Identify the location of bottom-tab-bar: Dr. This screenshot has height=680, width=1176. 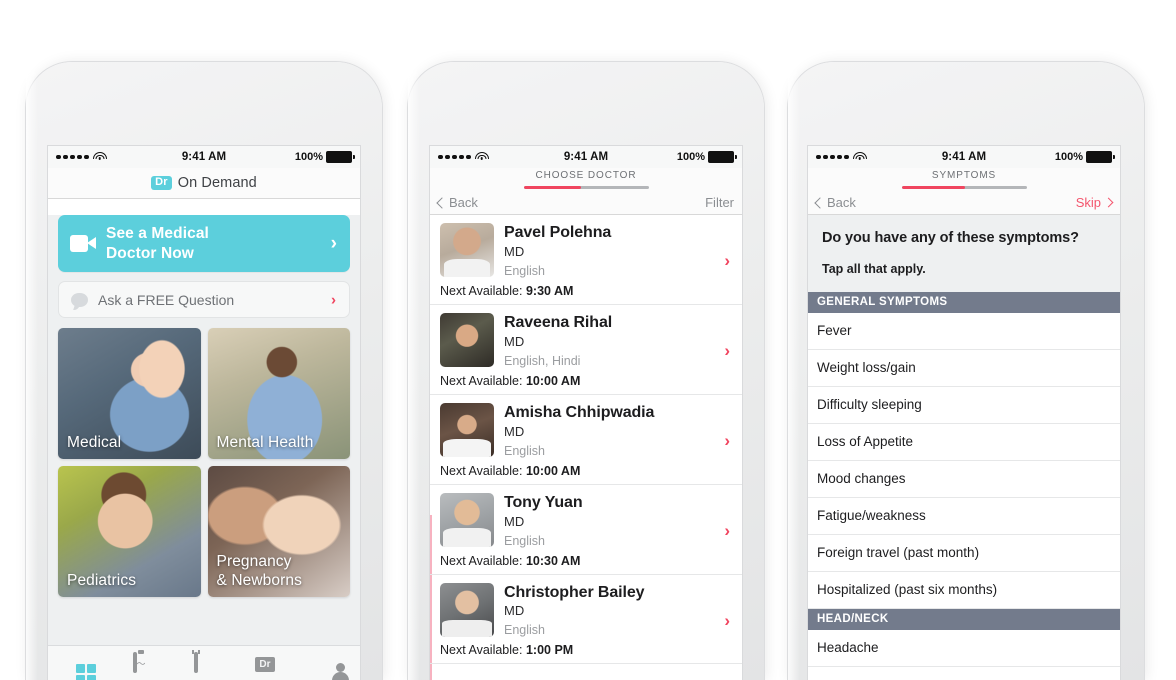
(204, 662).